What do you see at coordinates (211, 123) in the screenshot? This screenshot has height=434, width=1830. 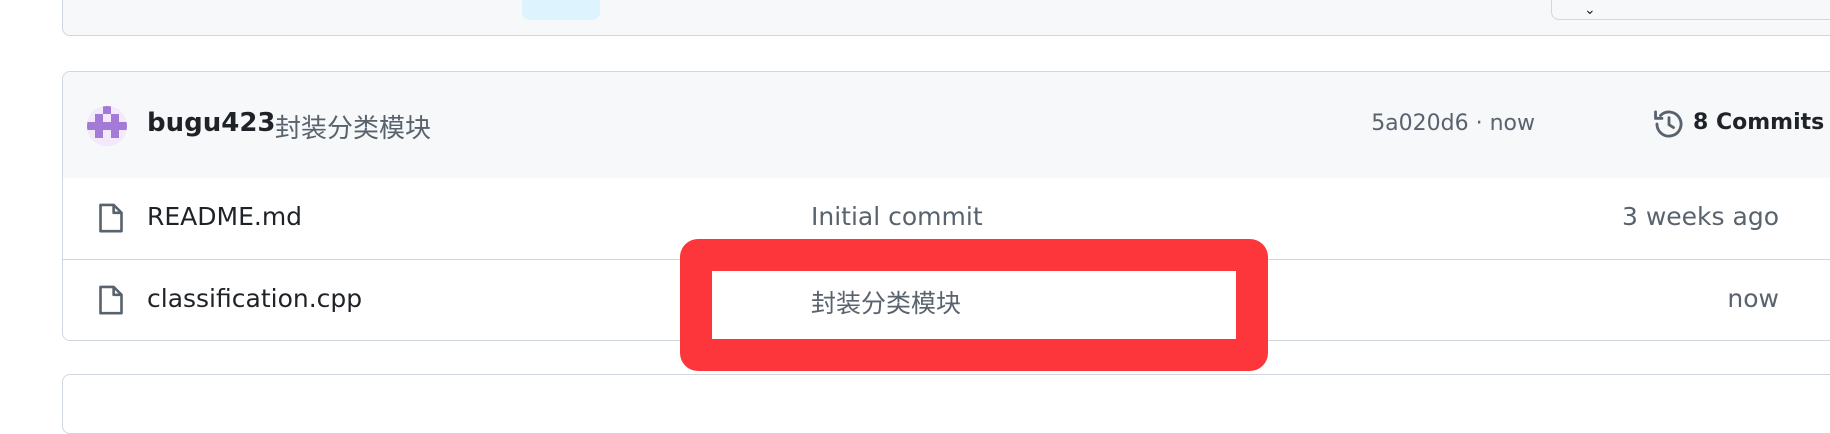 I see `commit-author-link: bugu423` at bounding box center [211, 123].